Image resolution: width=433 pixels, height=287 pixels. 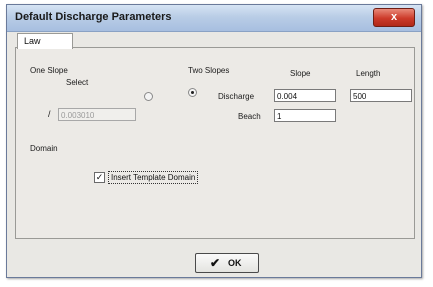 I want to click on domain-heading: Domain, so click(x=44, y=148).